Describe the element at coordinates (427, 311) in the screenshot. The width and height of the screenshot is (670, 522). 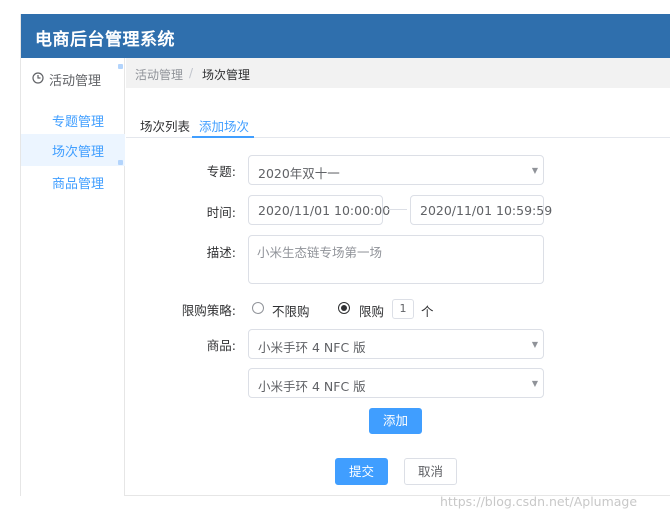
I see `limit-unit: 个` at that location.